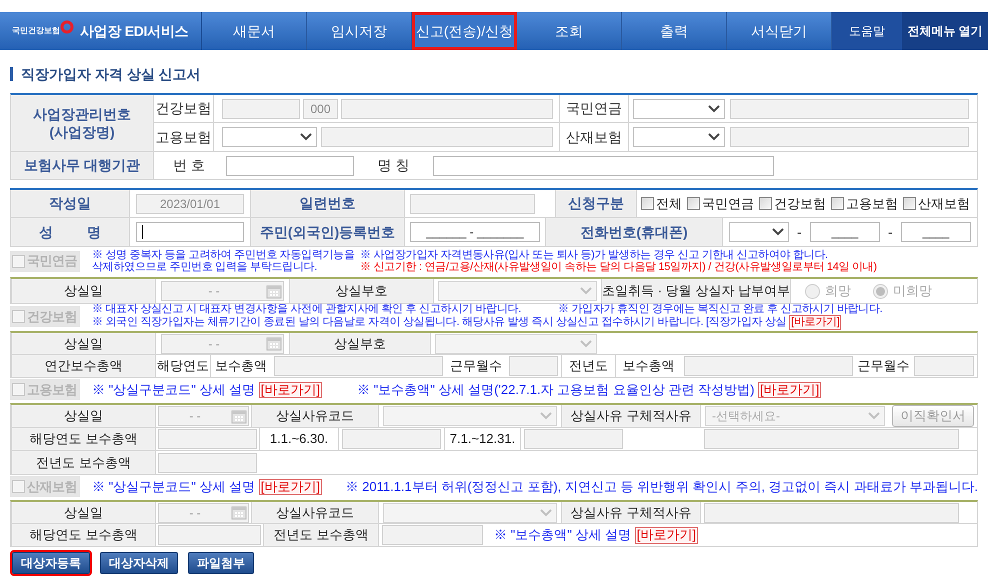 The height and width of the screenshot is (585, 988). Describe the element at coordinates (394, 165) in the screenshot. I see `field-label: 명 칭` at that location.